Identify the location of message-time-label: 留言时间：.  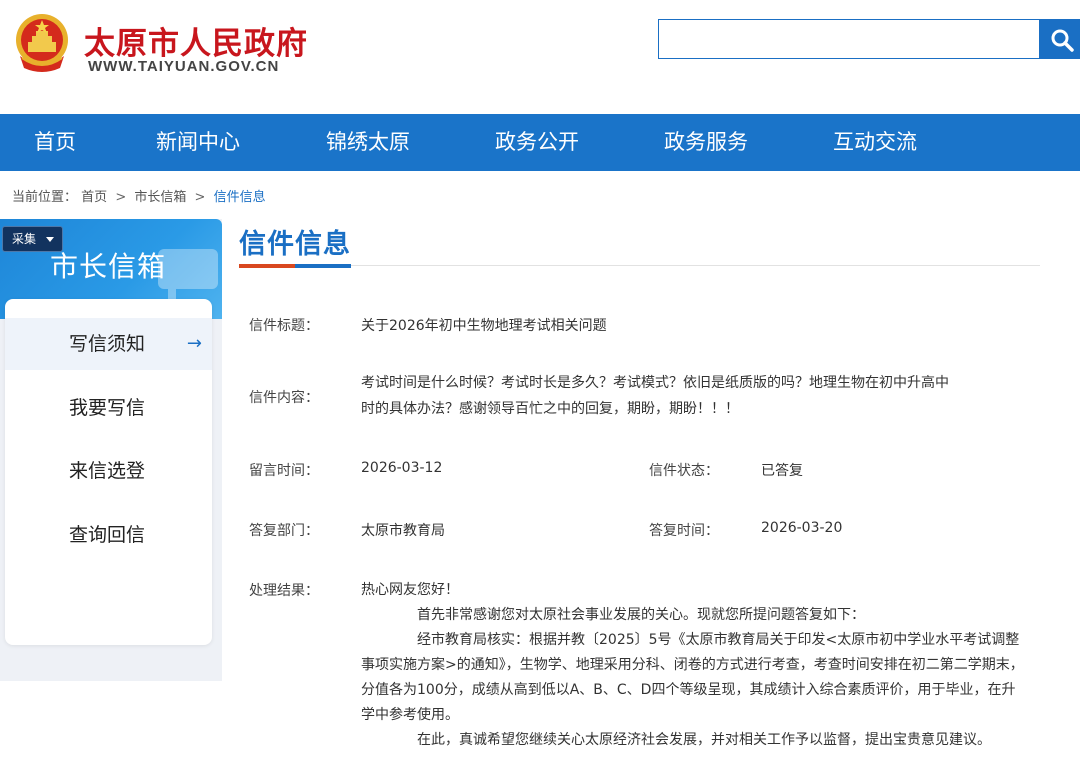
(284, 471).